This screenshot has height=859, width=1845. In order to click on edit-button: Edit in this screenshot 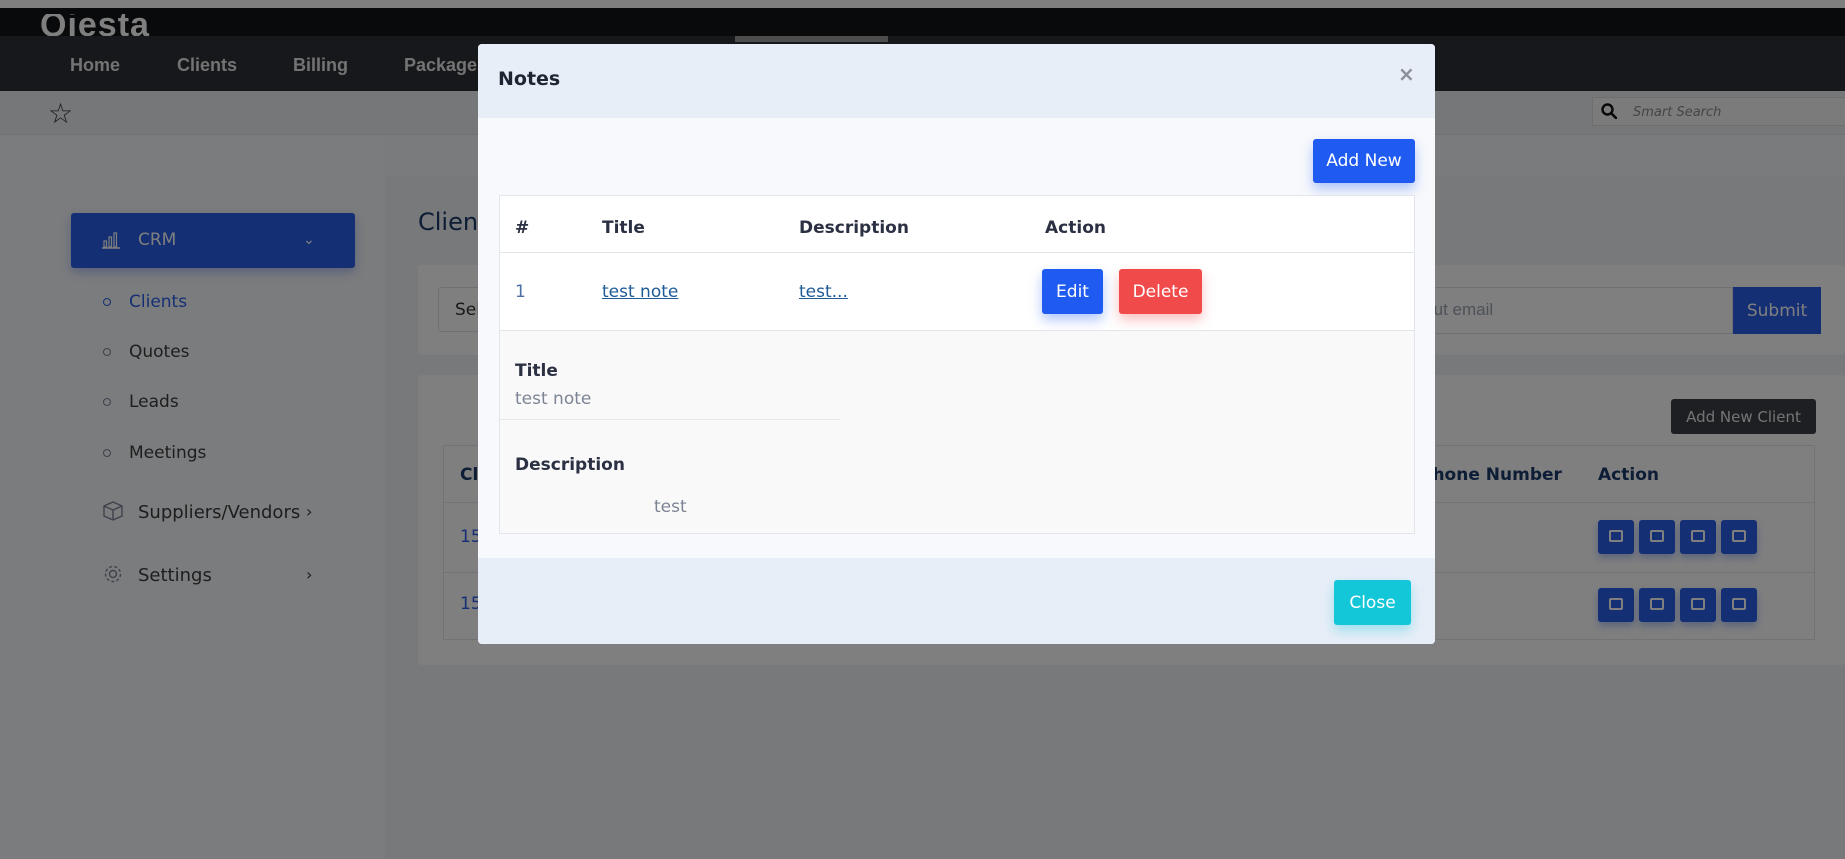, I will do `click(1072, 291)`.